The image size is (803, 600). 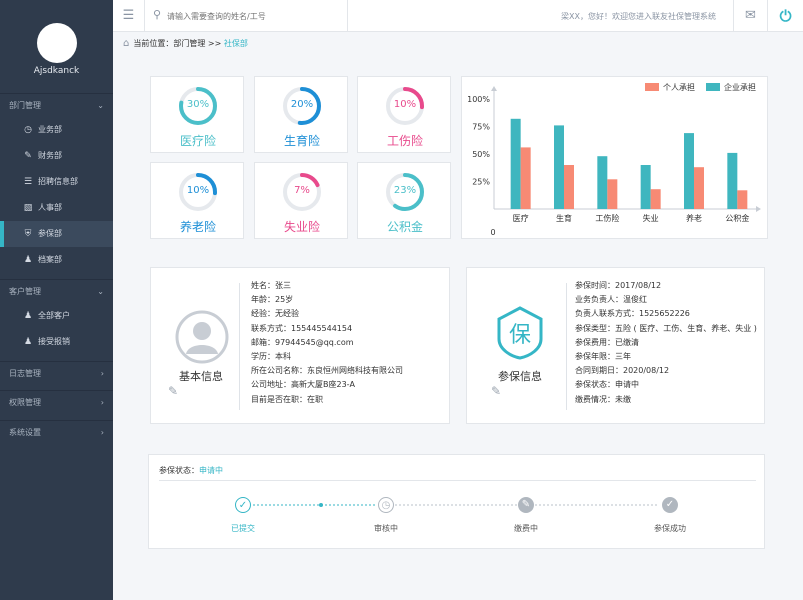 I want to click on x-tick-label: 养老, so click(x=694, y=218).